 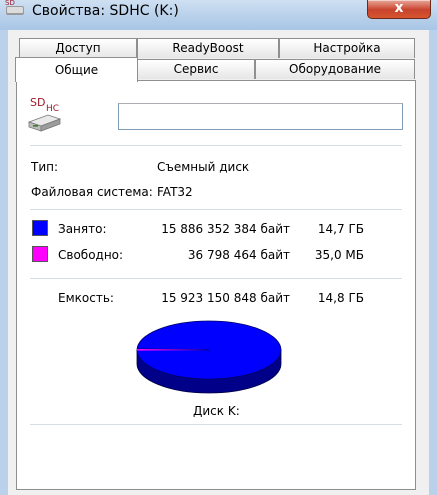 I want to click on file-system-value: FAT32, so click(x=175, y=192).